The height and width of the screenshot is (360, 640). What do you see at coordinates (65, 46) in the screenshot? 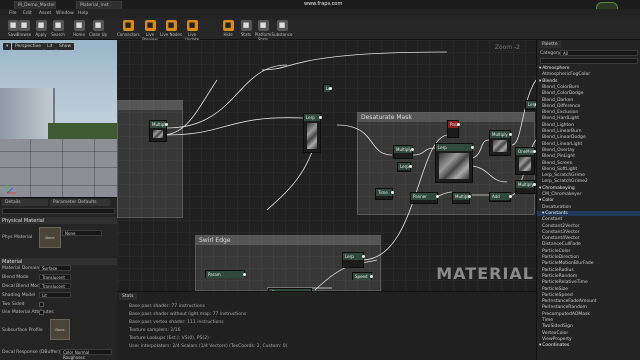
I see `show-button: Show` at bounding box center [65, 46].